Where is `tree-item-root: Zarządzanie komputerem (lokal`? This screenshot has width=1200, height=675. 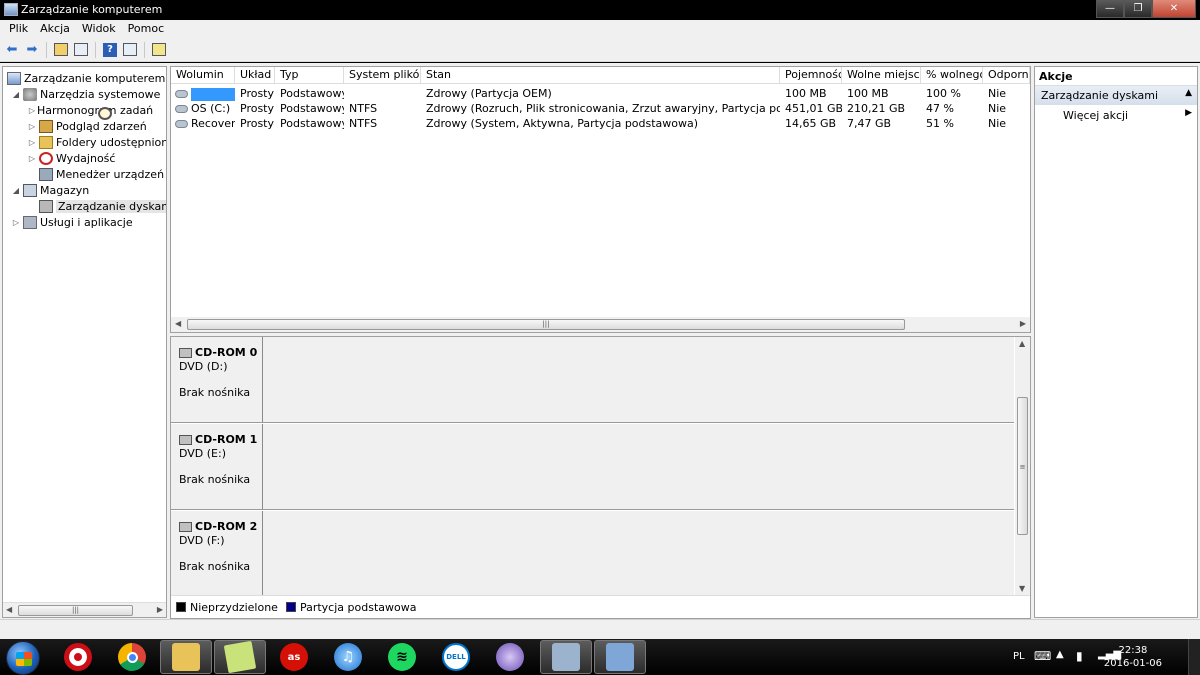 tree-item-root: Zarządzanie komputerem (lokal is located at coordinates (85, 78).